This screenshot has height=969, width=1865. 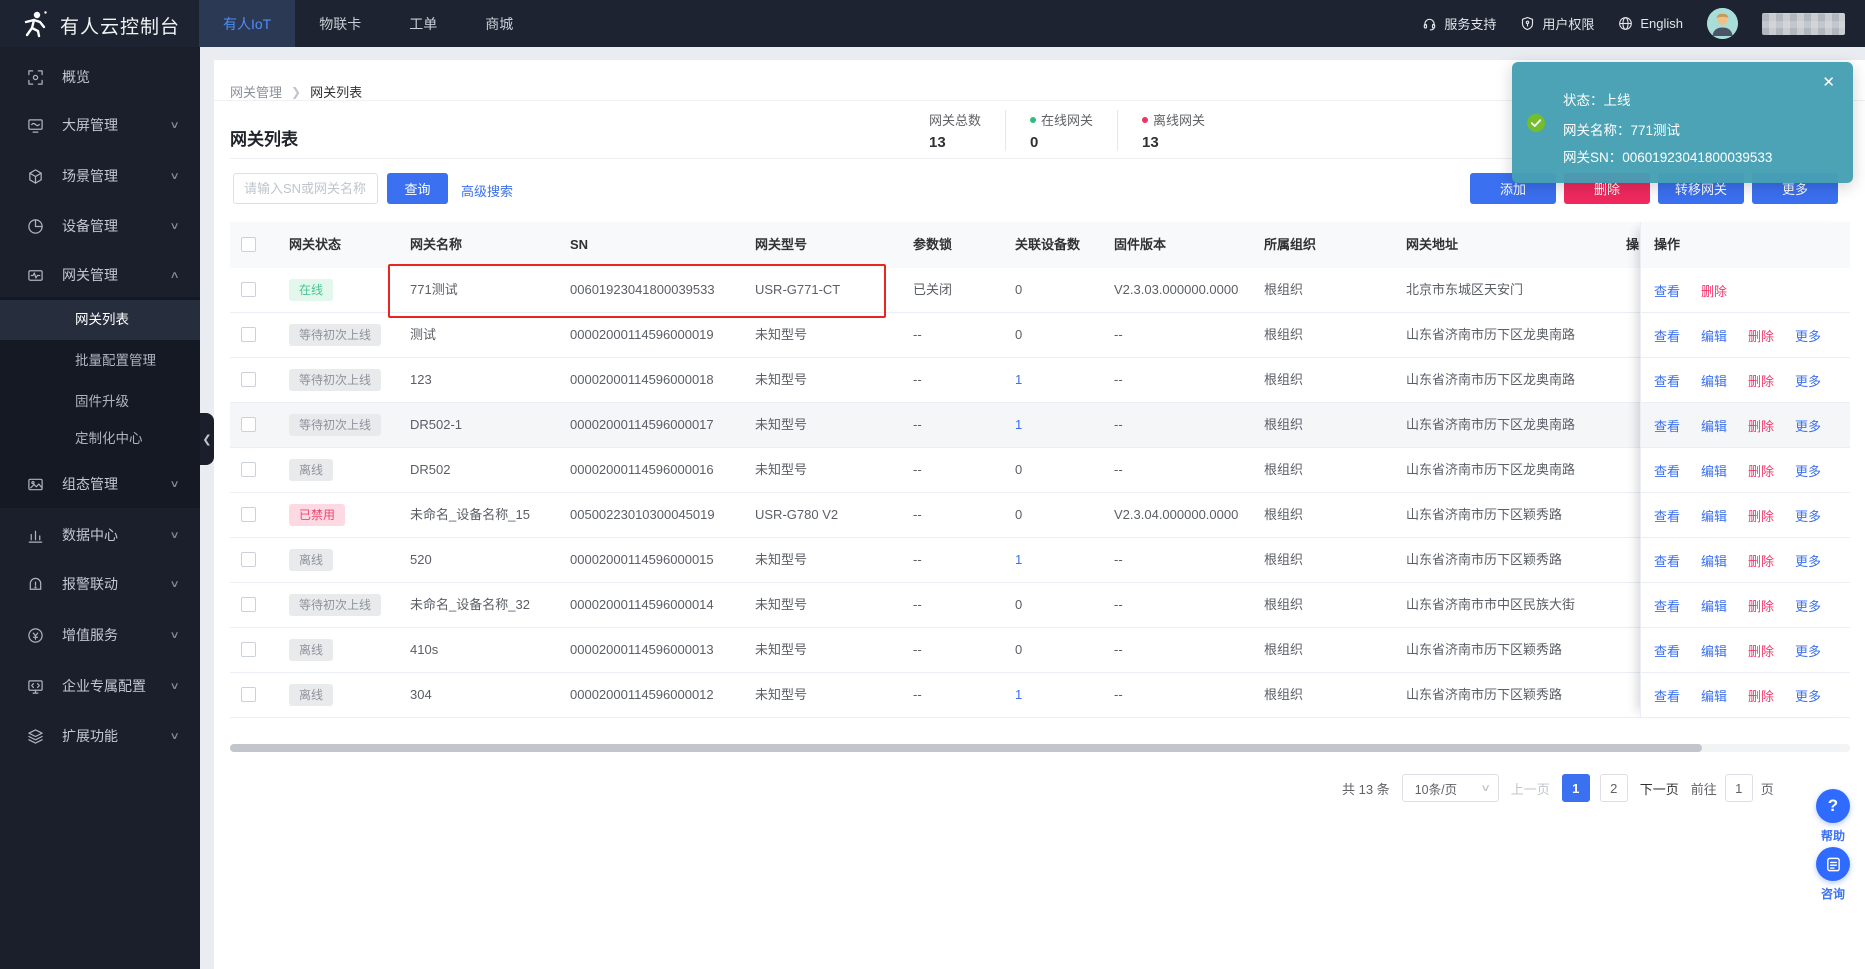 I want to click on next-page-button: 下一页, so click(x=1659, y=788).